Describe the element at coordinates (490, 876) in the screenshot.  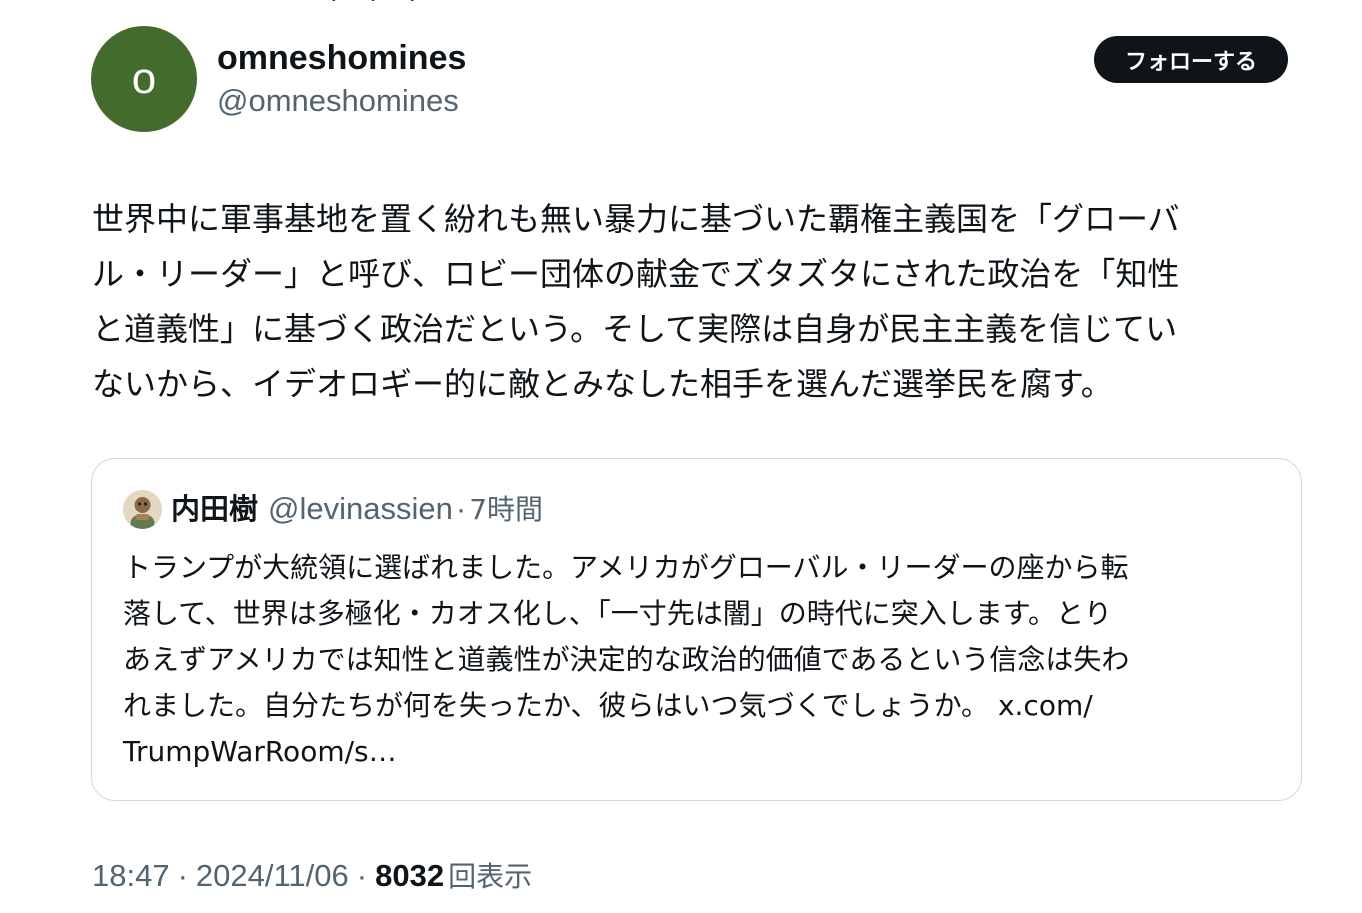
I see `view-count-label: 回表示` at that location.